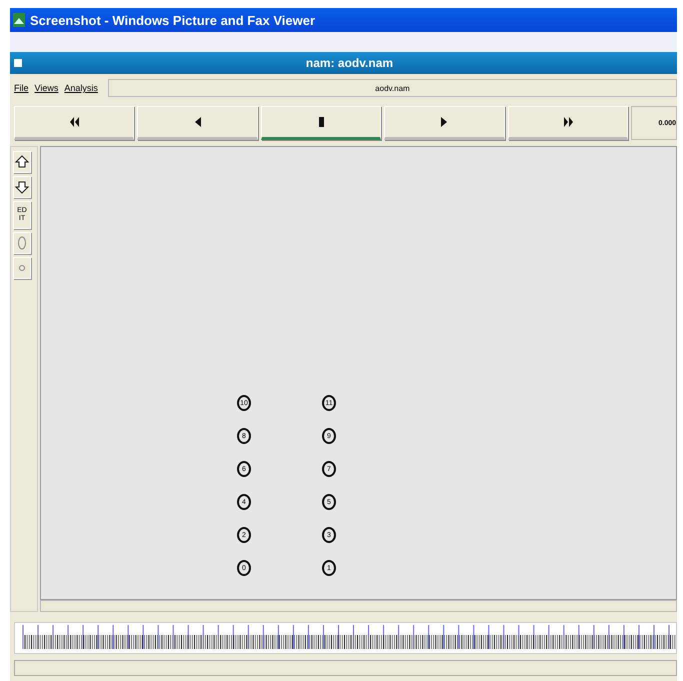  I want to click on rewind-button, so click(74, 123).